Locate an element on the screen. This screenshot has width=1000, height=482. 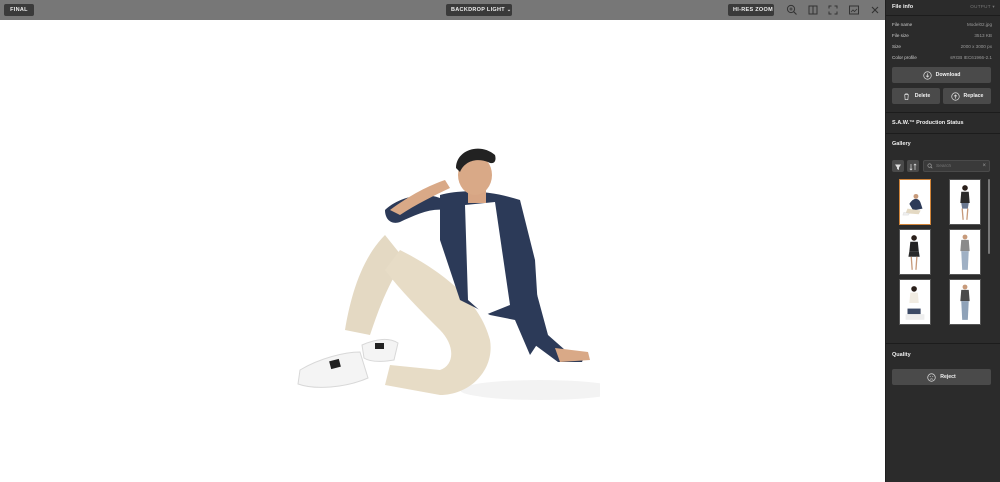
download-icon is located at coordinates (927, 75).